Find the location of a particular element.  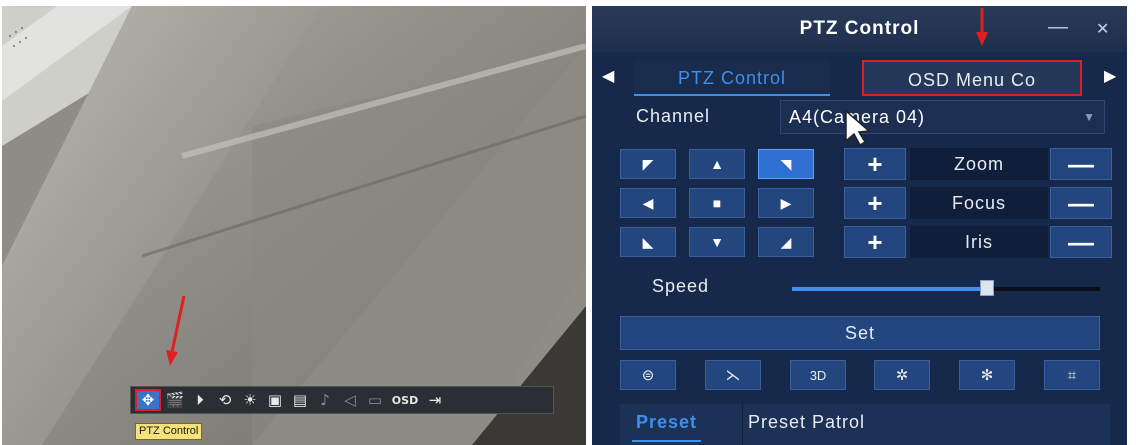

speed-slider-fill is located at coordinates (889, 289).